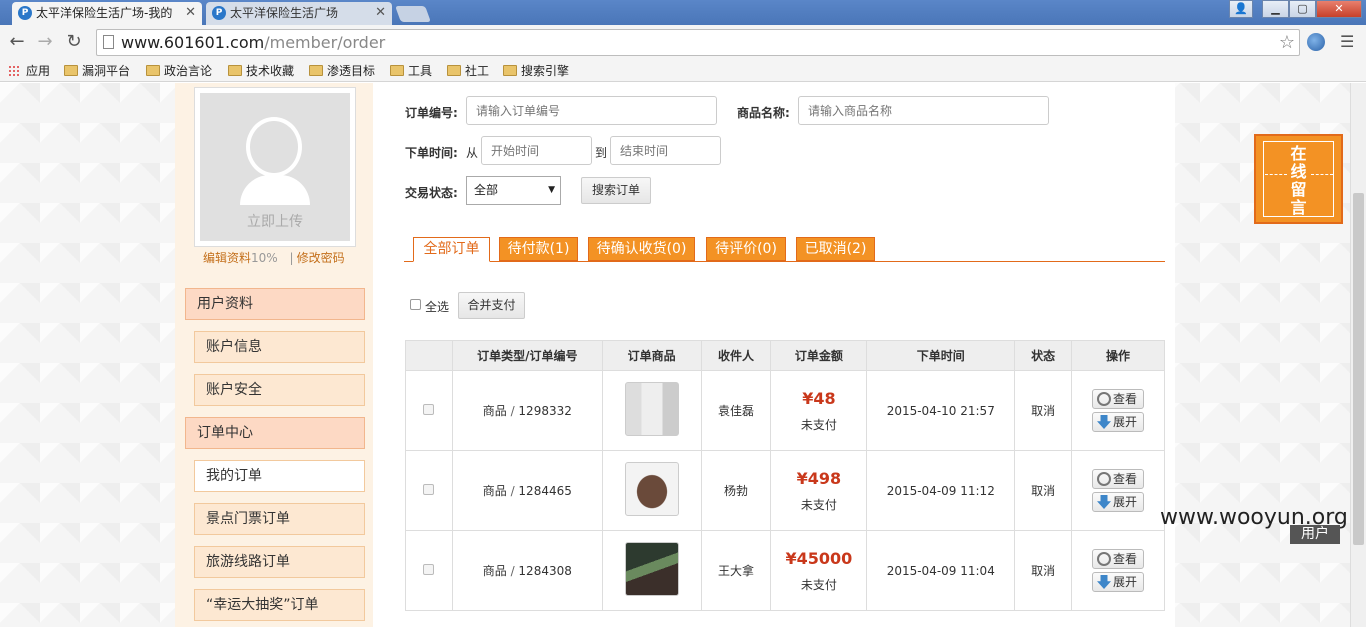 The image size is (1366, 627). I want to click on tabs-underline, so click(784, 261).